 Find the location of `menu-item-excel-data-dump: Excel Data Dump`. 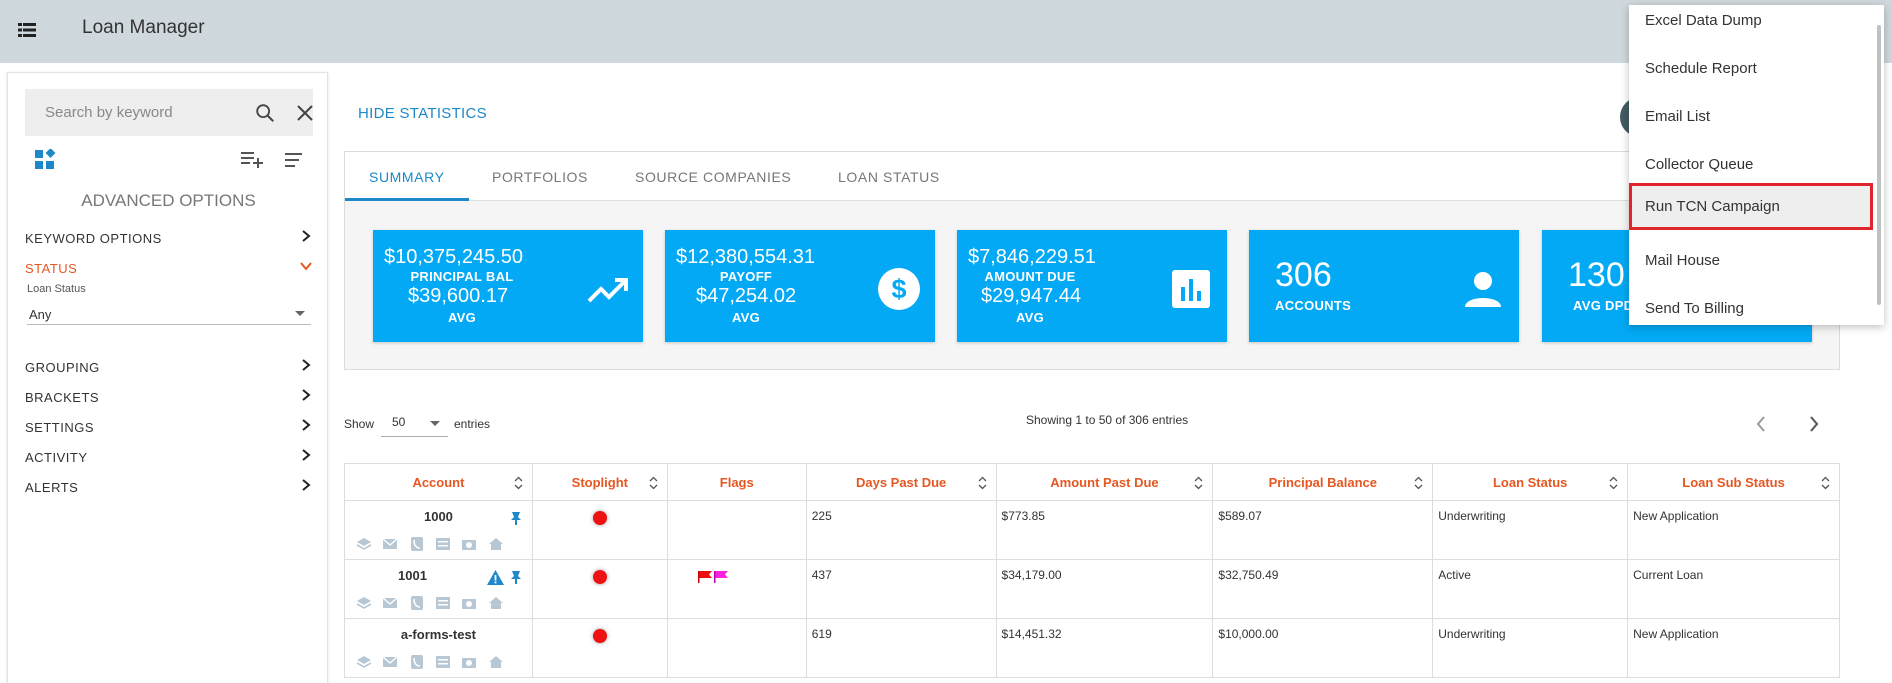

menu-item-excel-data-dump: Excel Data Dump is located at coordinates (1749, 25).